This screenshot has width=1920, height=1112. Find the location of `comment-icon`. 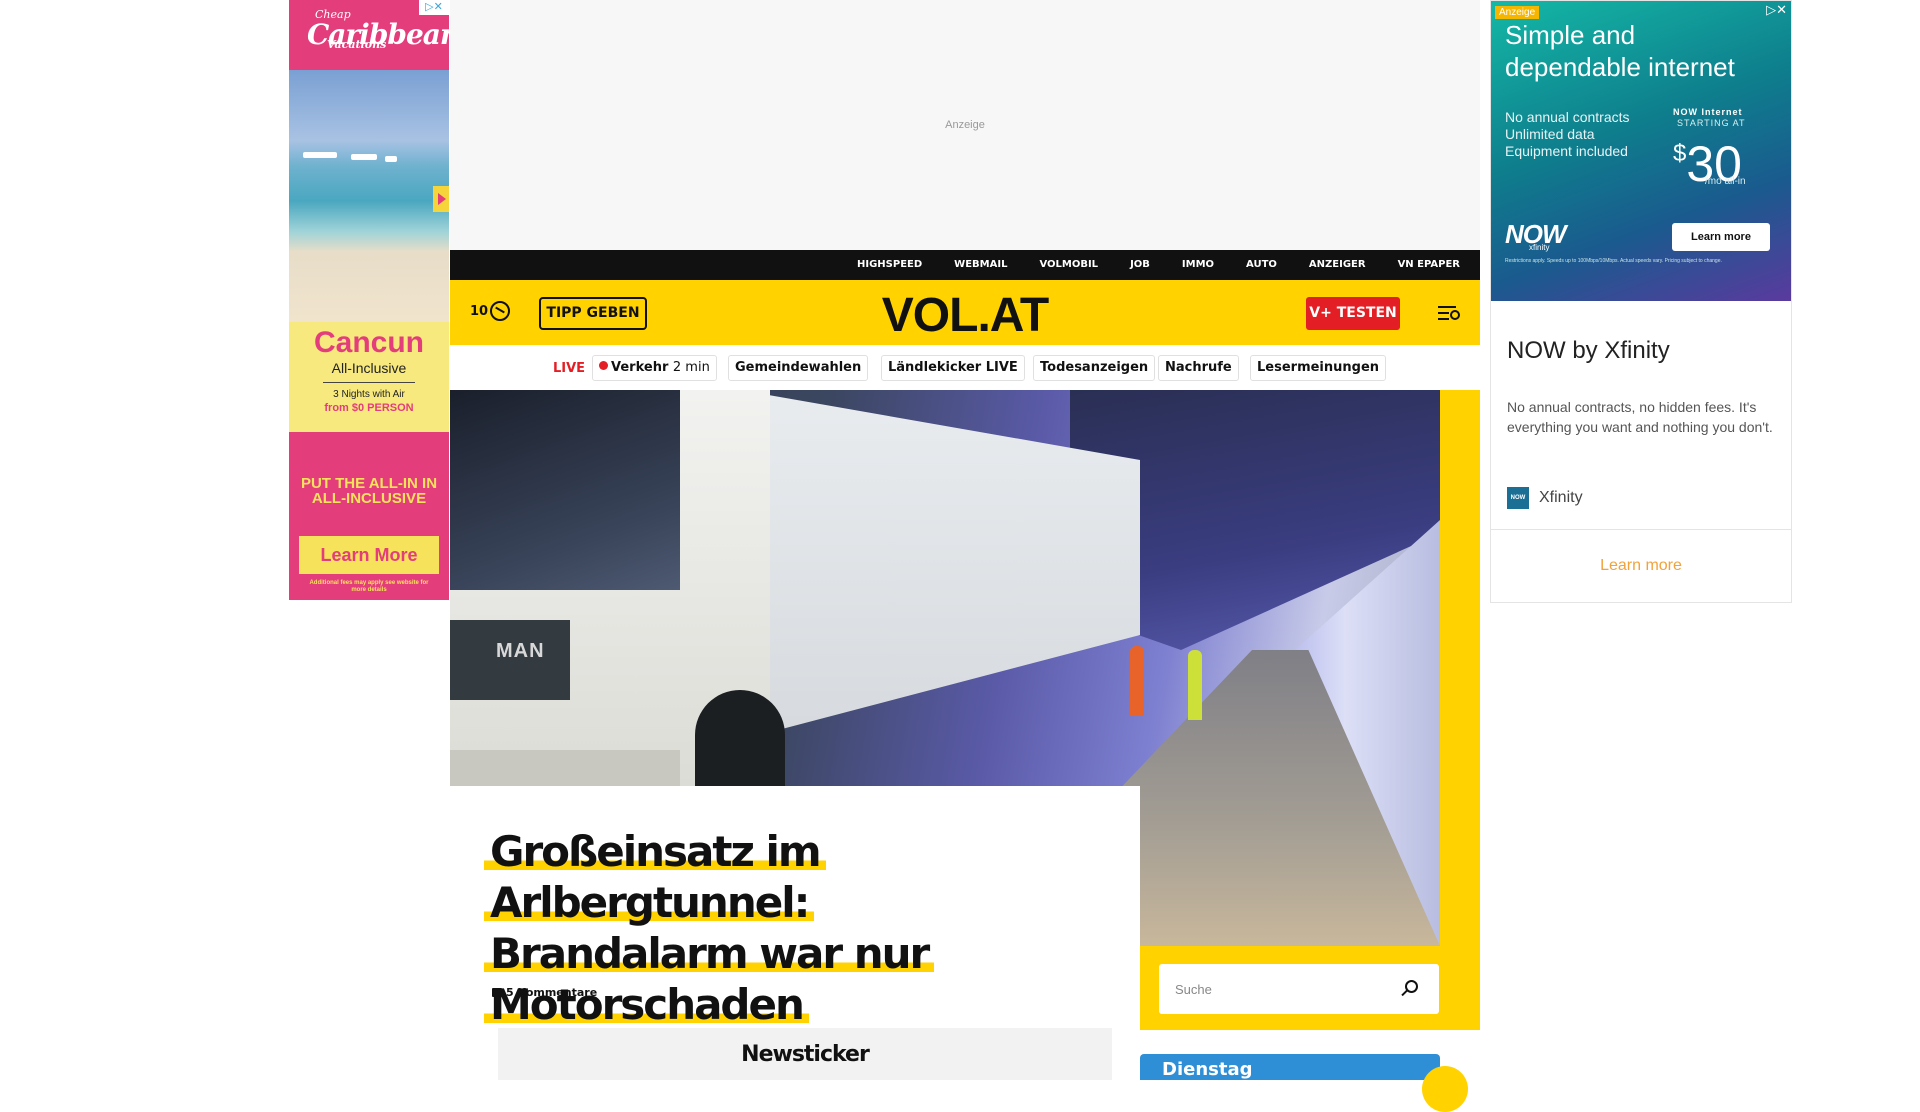

comment-icon is located at coordinates (497, 992).